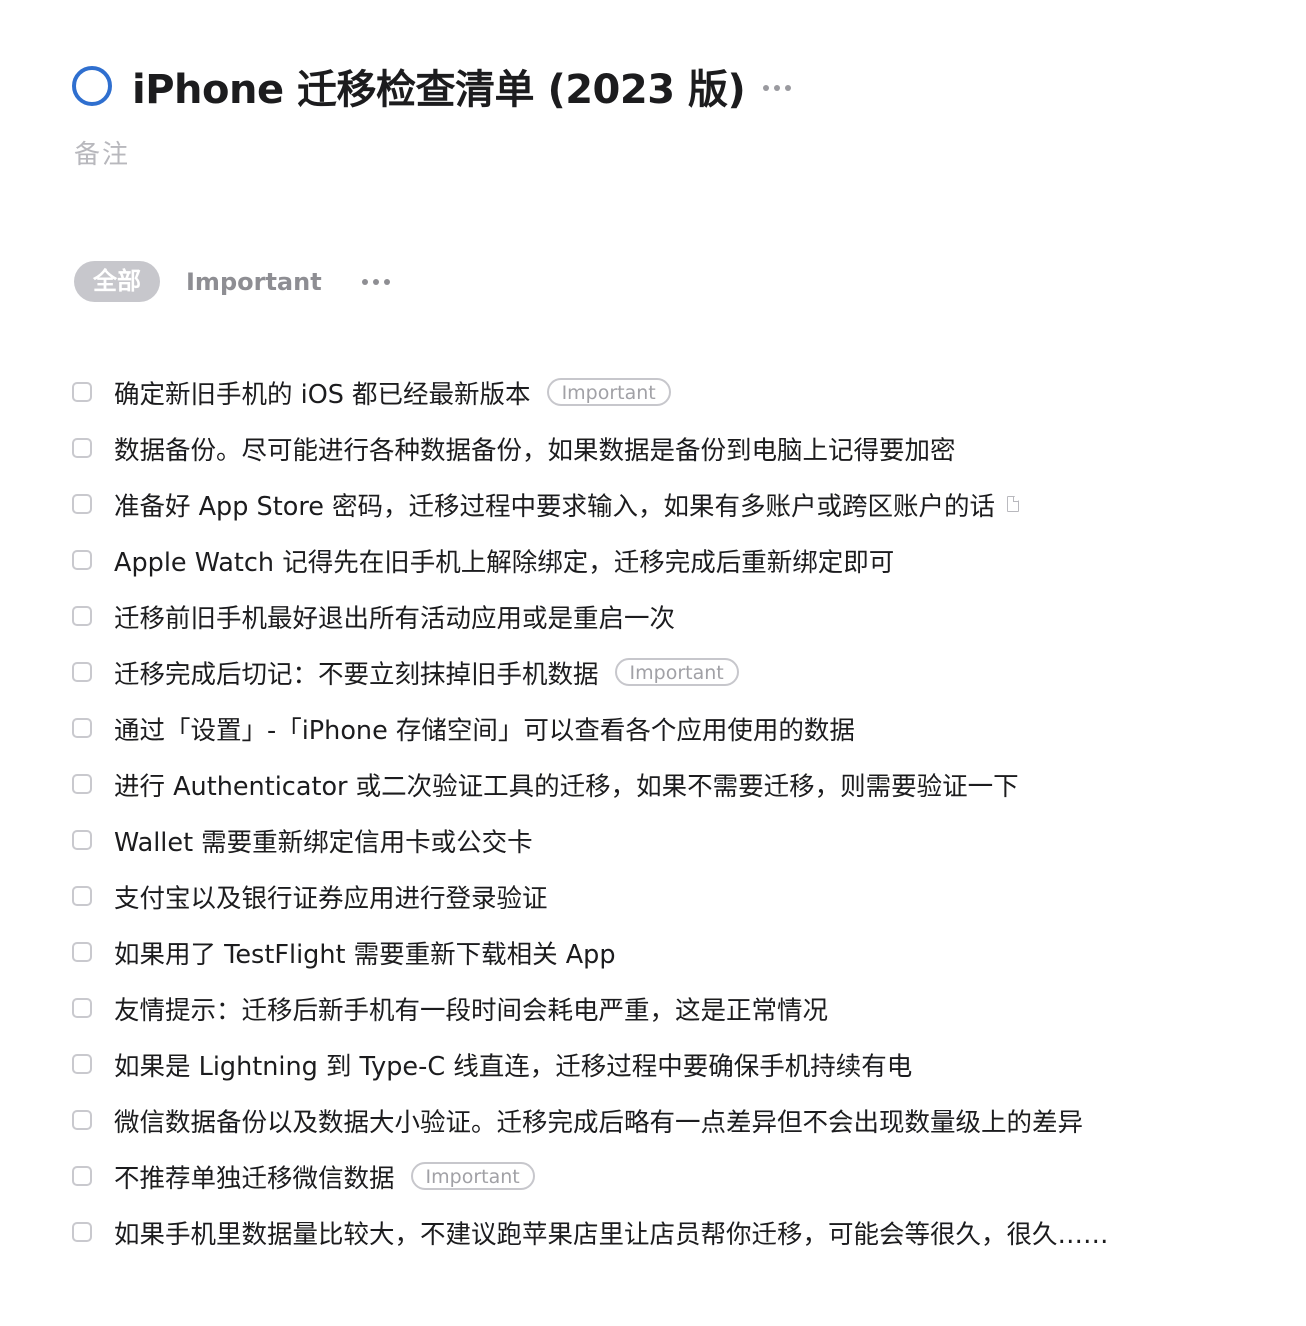  What do you see at coordinates (672, 840) in the screenshot?
I see `todo-item: Wallet 需要重新绑定信用卡或公交卡` at bounding box center [672, 840].